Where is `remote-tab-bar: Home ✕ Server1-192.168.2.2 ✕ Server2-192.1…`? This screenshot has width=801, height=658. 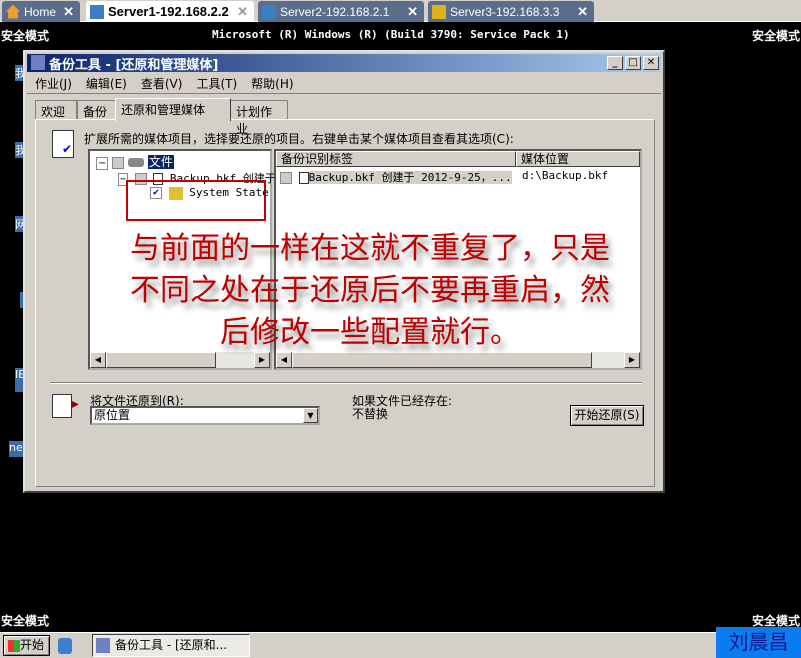 remote-tab-bar: Home ✕ Server1-192.168.2.2 ✕ Server2-192.1… is located at coordinates (400, 11).